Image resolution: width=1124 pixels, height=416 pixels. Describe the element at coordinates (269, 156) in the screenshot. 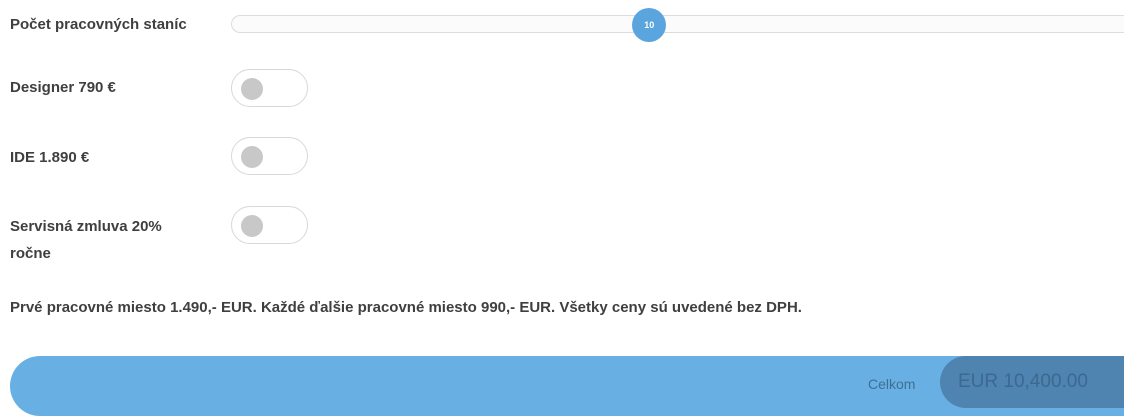

I see `ide-toggle` at that location.